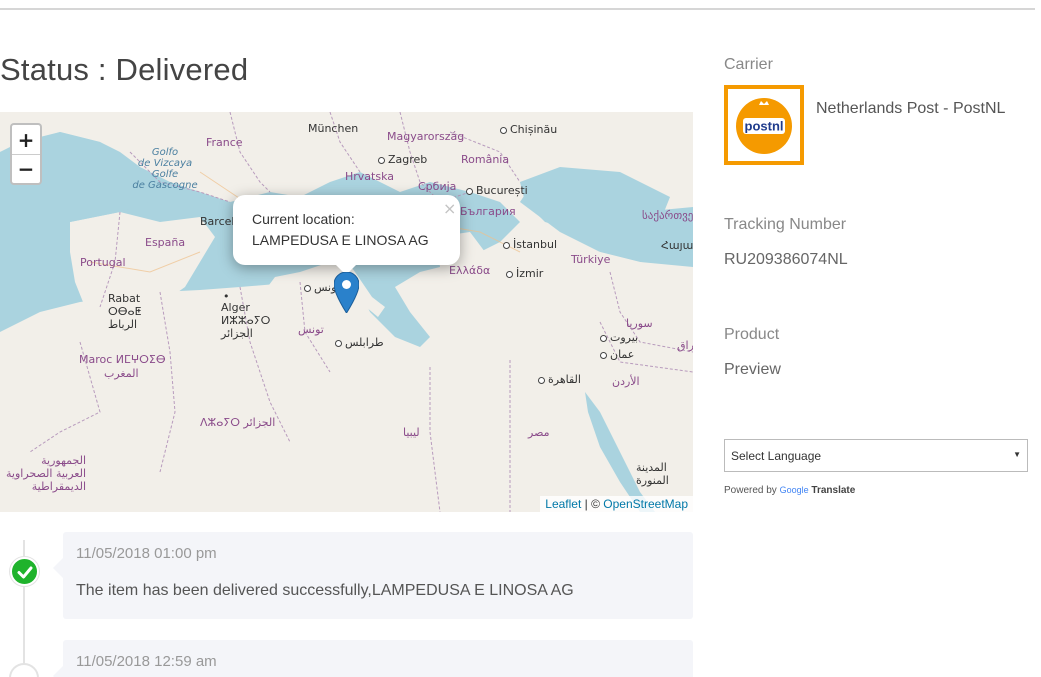 The image size is (1041, 677). Describe the element at coordinates (524, 273) in the screenshot. I see `map-label-izmir: İzmir` at that location.